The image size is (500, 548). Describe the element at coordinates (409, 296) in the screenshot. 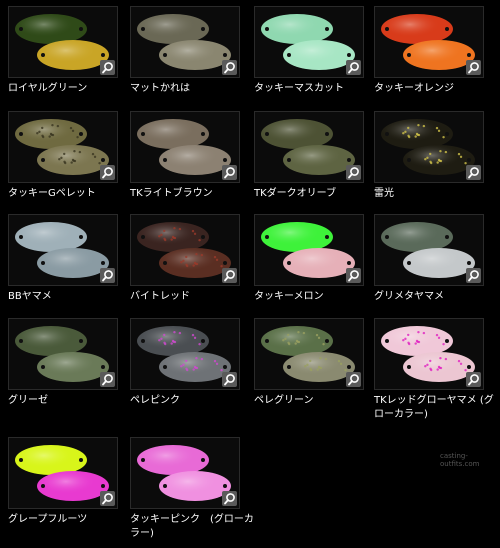

I see `lure-color-name: グリメタヤマメ` at that location.